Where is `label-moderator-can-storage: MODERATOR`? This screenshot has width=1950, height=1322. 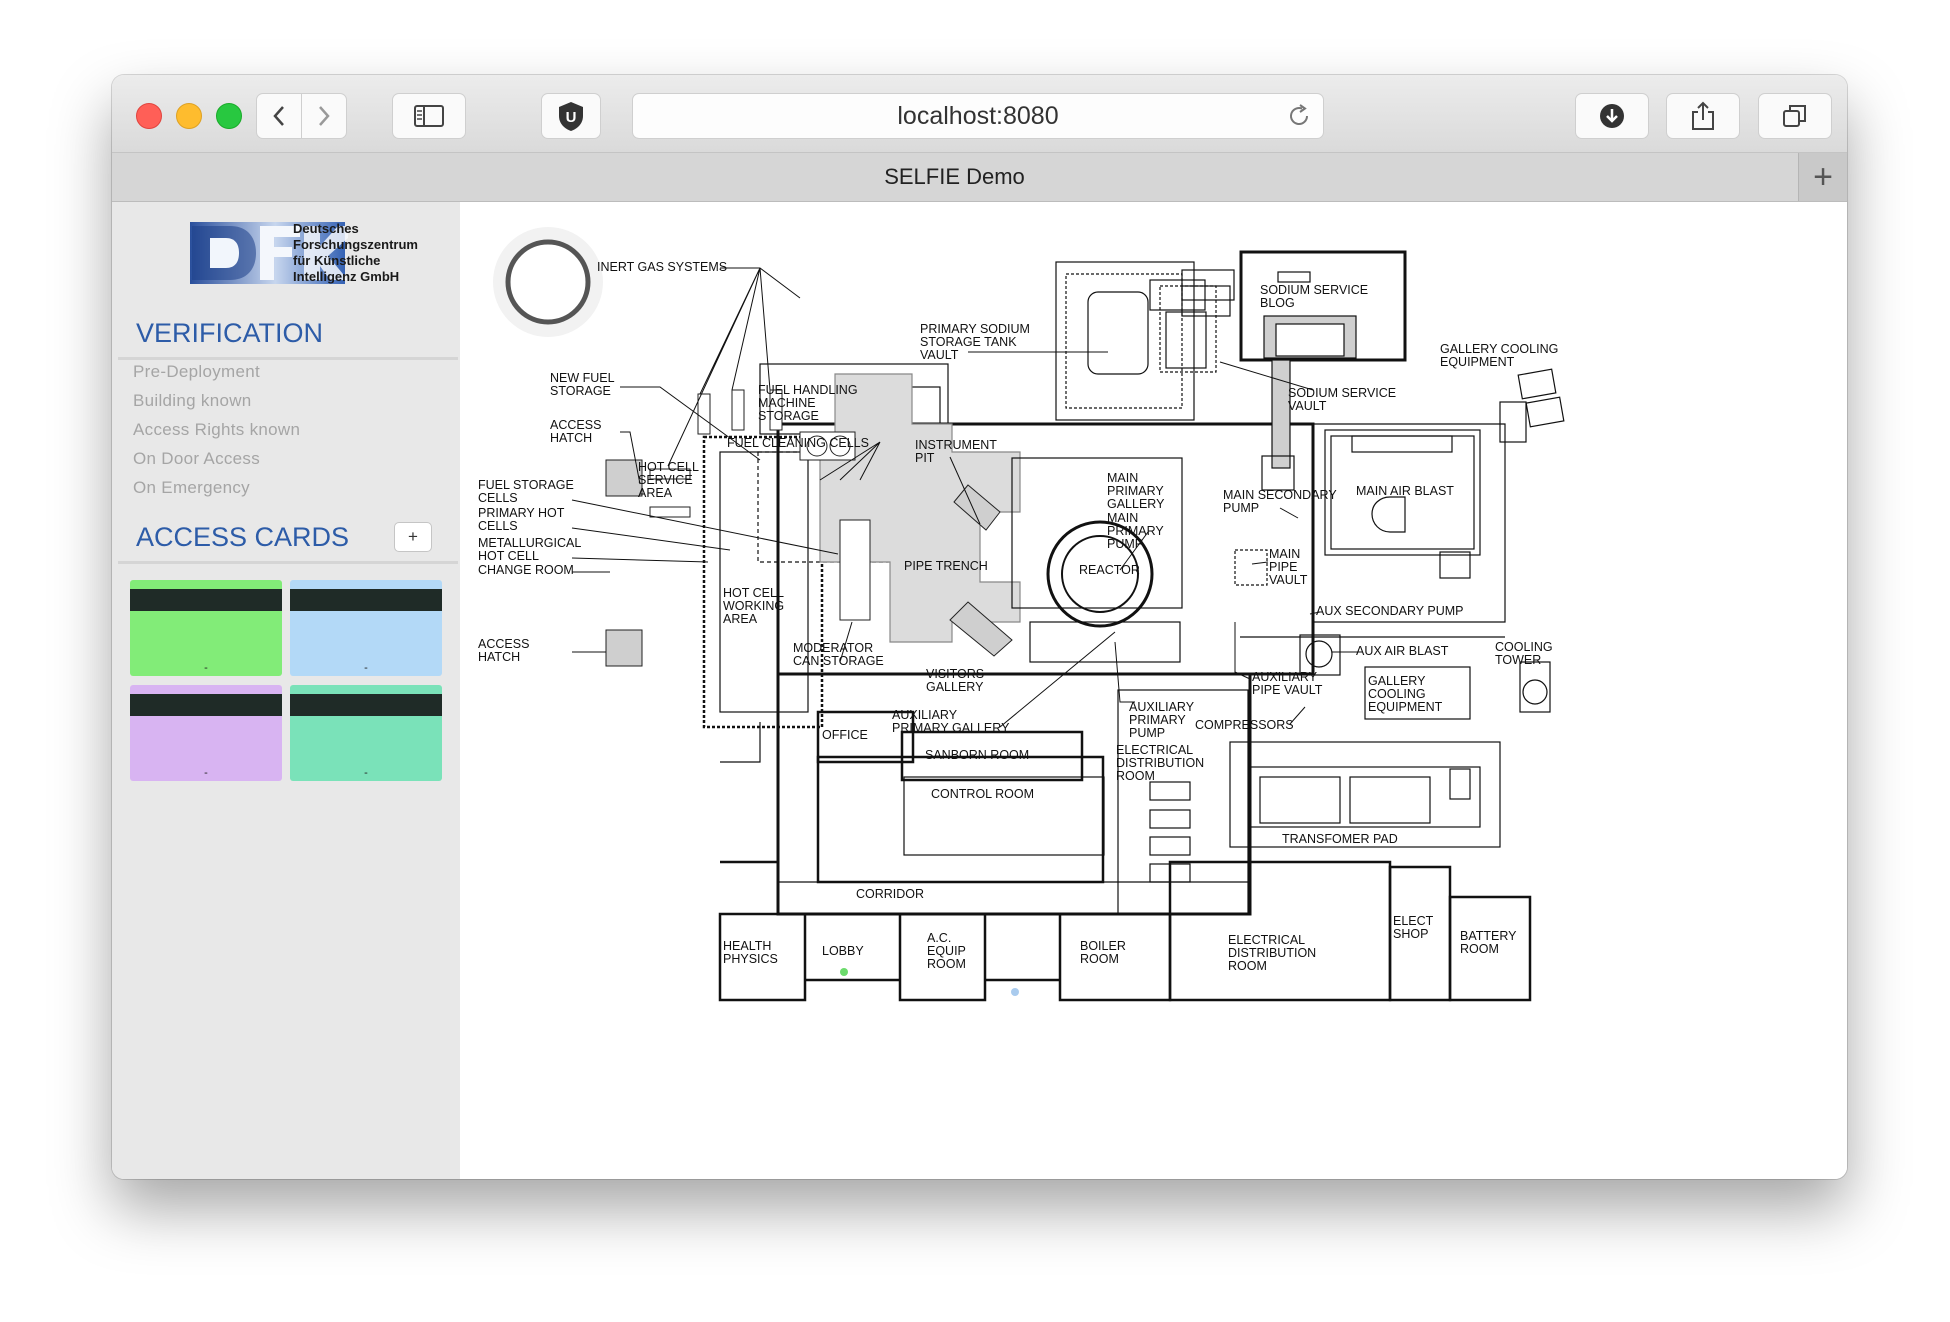 label-moderator-can-storage: MODERATOR is located at coordinates (833, 648).